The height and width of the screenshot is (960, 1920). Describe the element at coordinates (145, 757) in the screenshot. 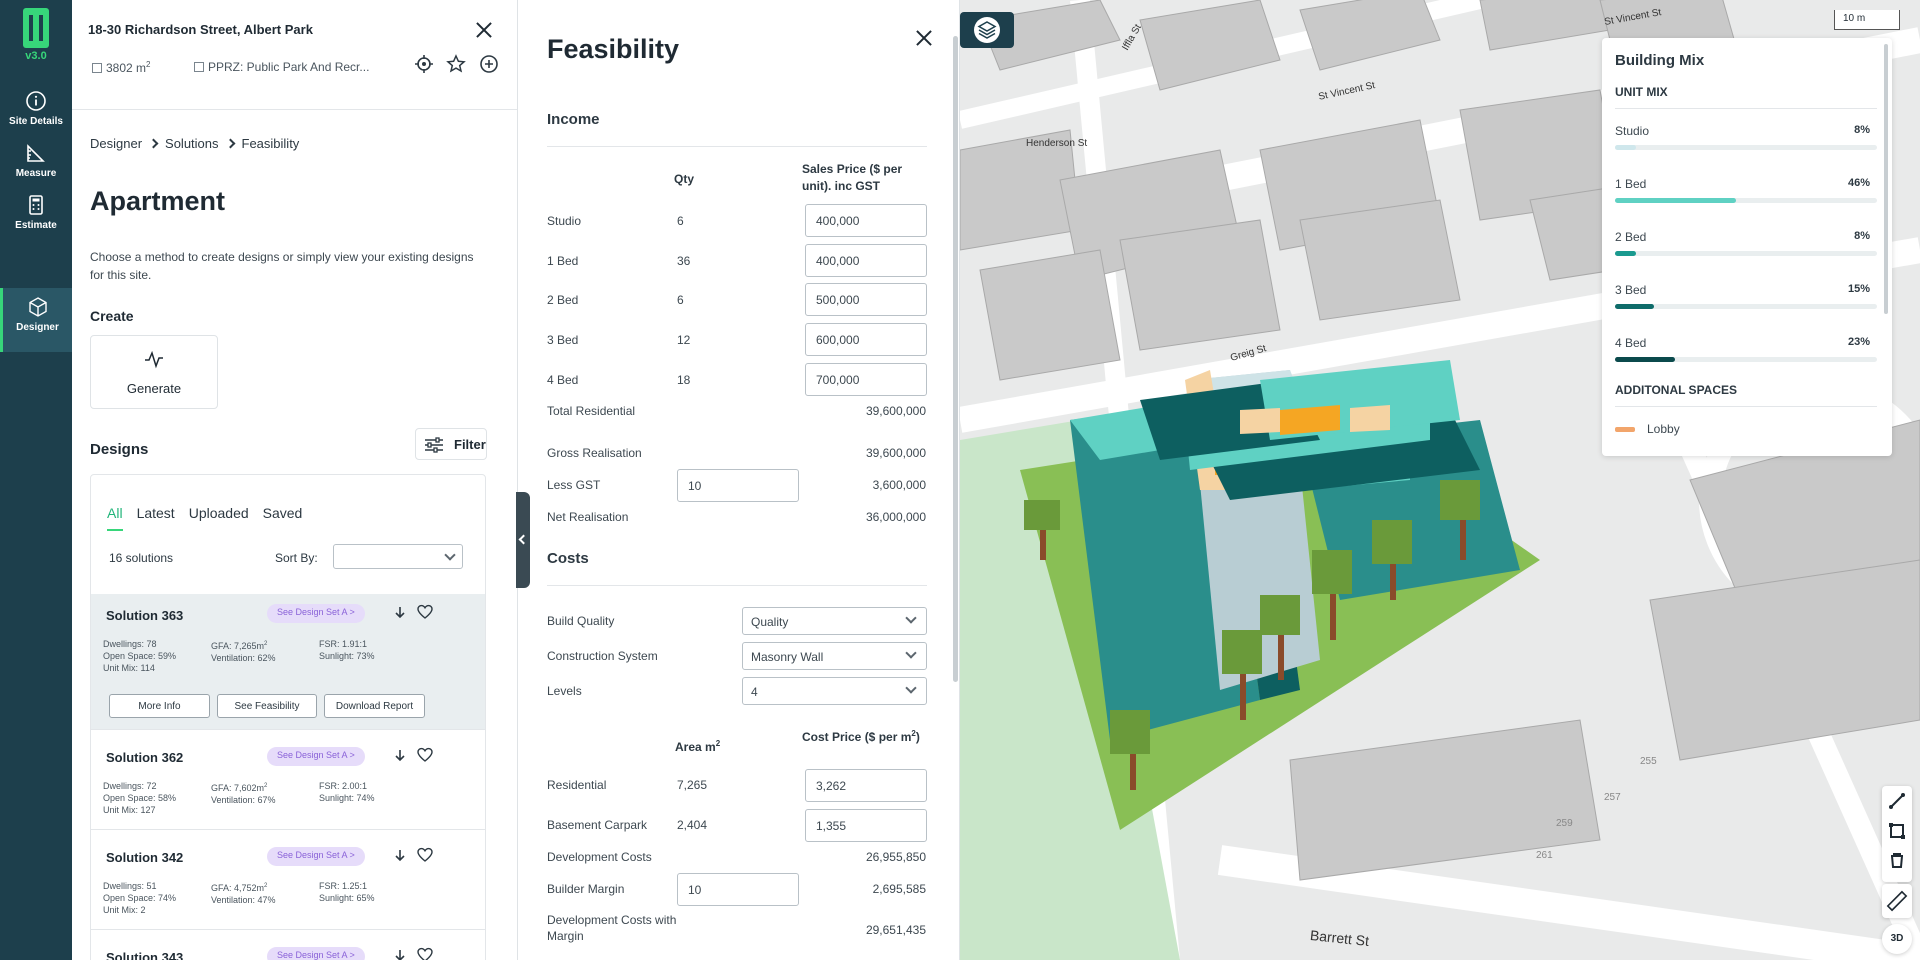

I see `solution-title: Solution 362` at that location.